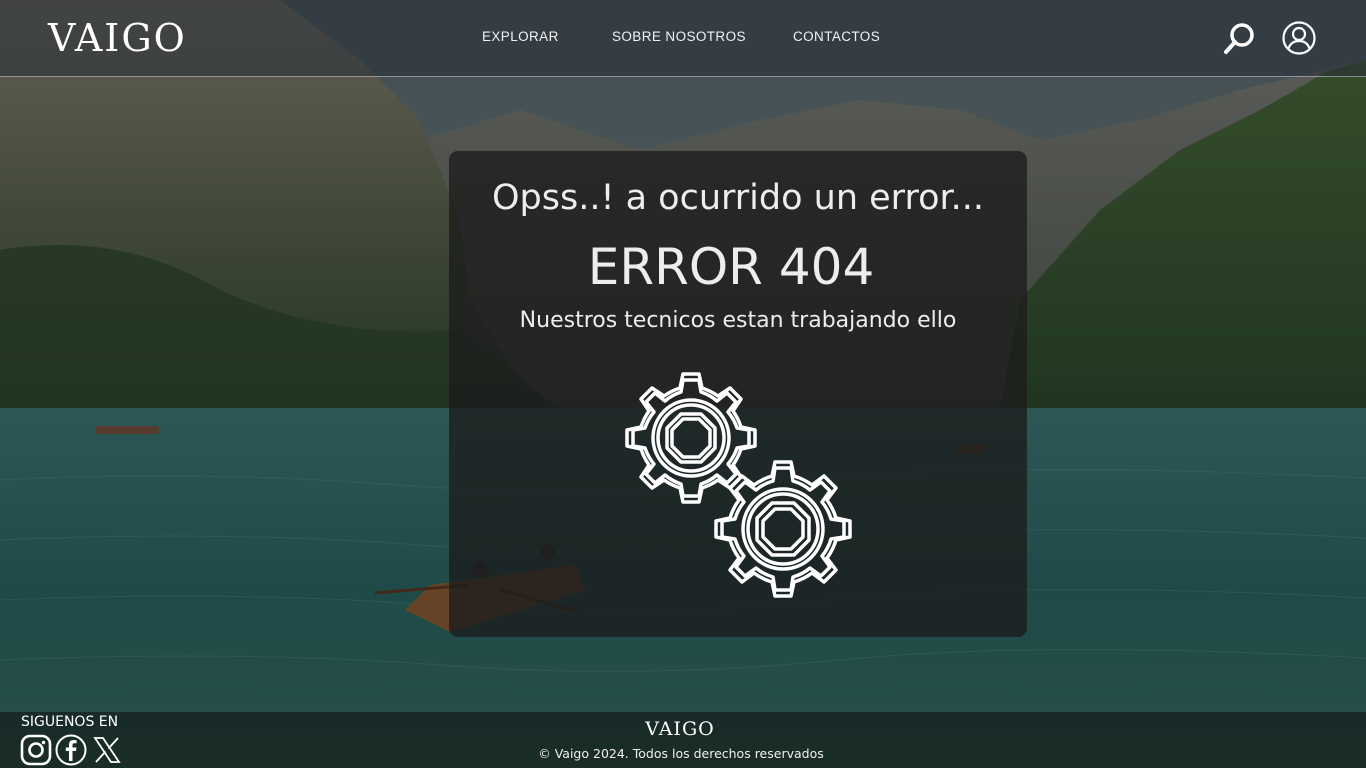  I want to click on site-header: VAIGO EXPLORAR SOBRE NOSOTROS CONTACTOS, so click(683, 38).